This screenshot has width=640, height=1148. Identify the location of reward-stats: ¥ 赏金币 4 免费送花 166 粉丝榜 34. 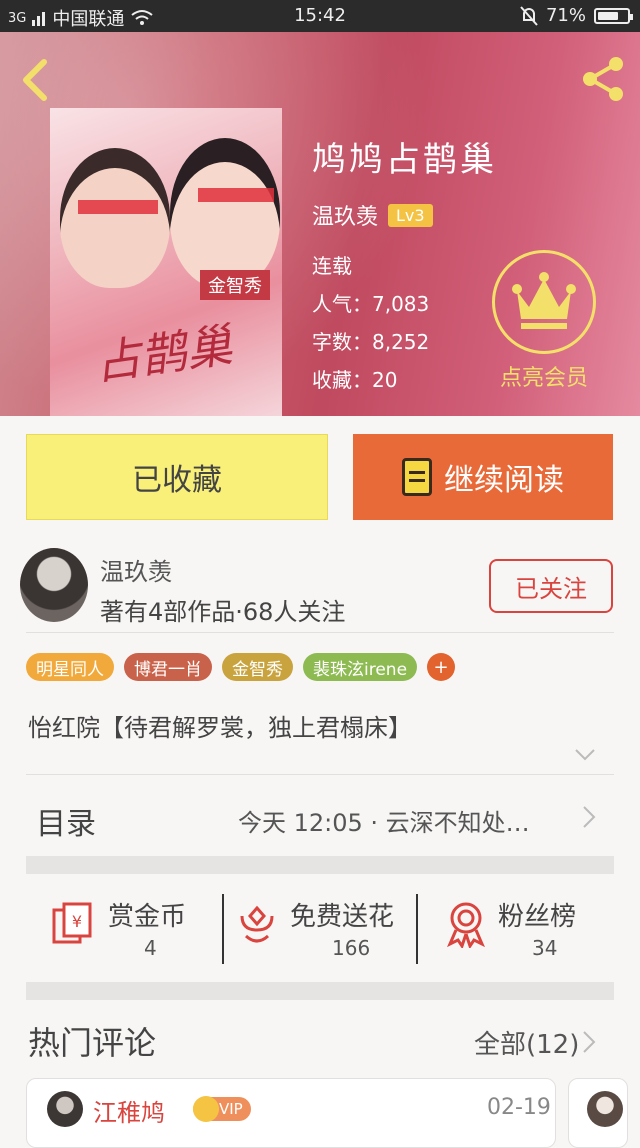
(320, 928).